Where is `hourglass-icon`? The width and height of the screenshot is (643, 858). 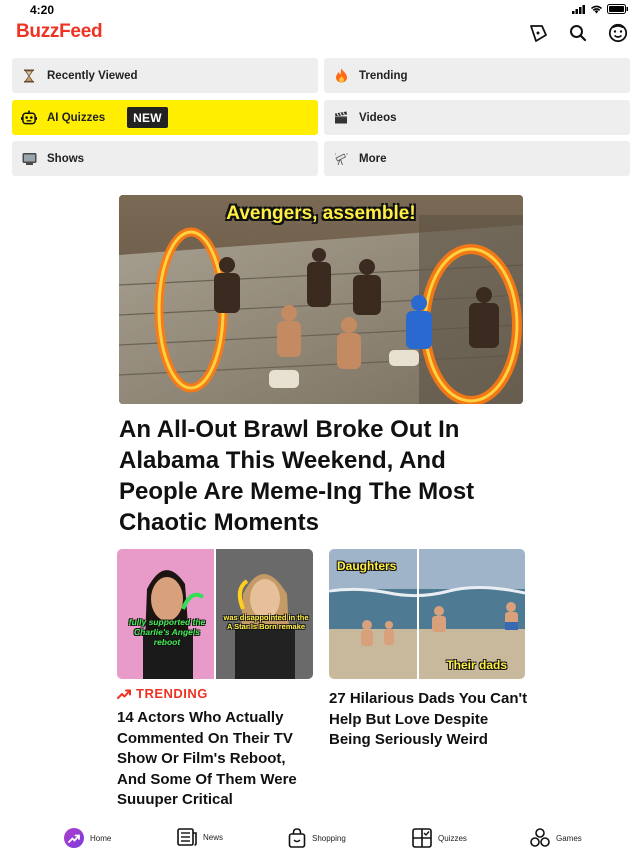 hourglass-icon is located at coordinates (29, 76).